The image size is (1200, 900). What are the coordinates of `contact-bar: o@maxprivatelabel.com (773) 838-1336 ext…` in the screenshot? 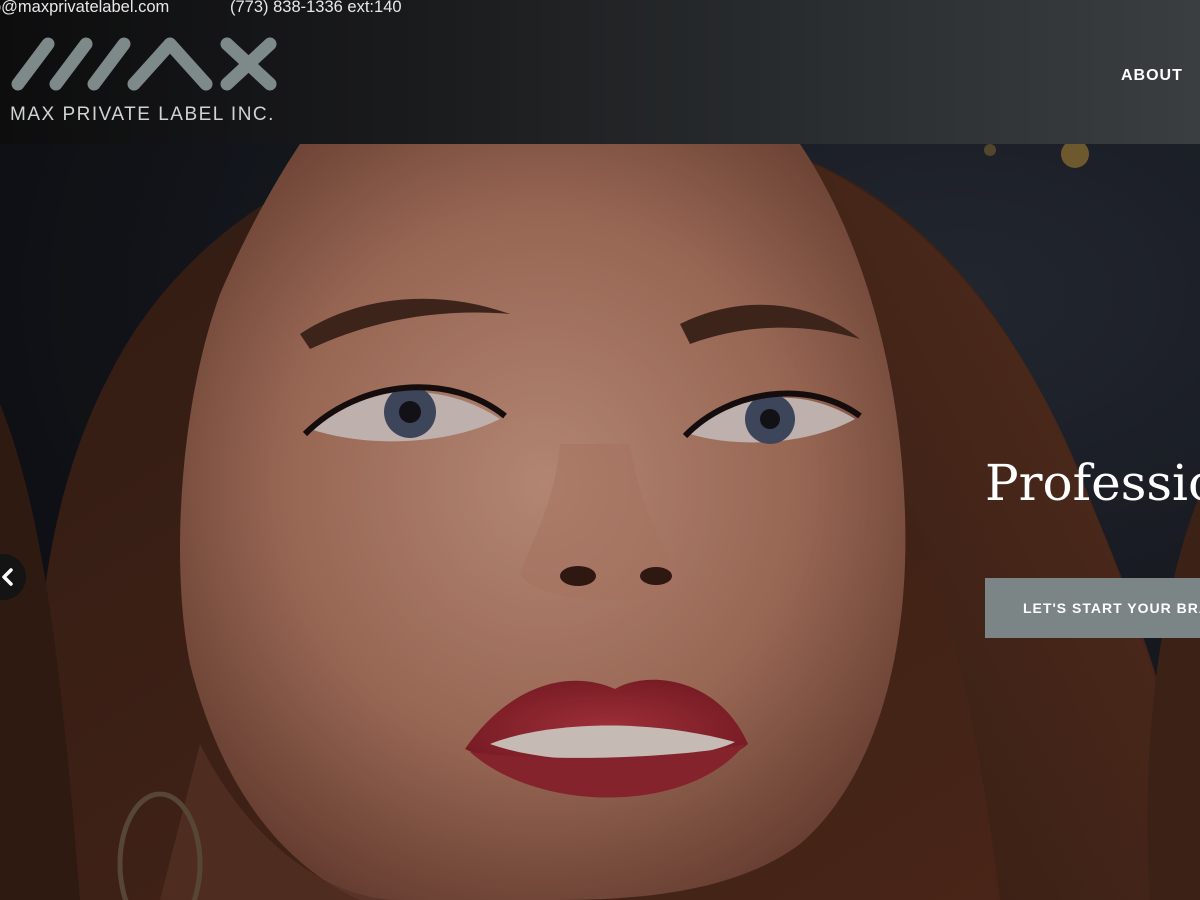 It's located at (201, 10).